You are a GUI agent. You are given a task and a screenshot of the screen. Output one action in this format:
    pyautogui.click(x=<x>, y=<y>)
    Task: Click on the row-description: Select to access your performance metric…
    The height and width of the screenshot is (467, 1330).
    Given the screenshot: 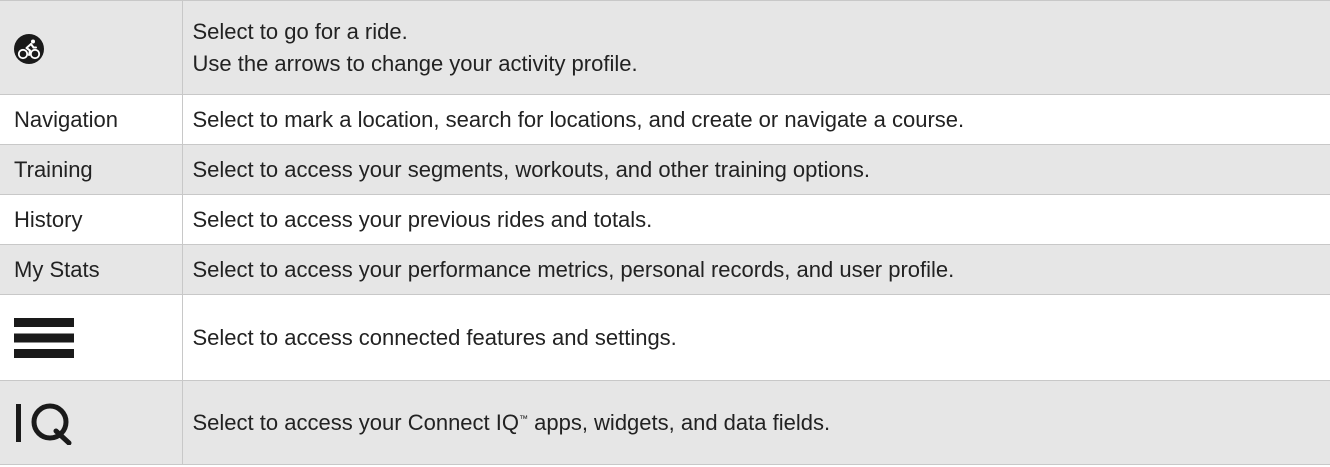 What is the action you would take?
    pyautogui.click(x=573, y=269)
    